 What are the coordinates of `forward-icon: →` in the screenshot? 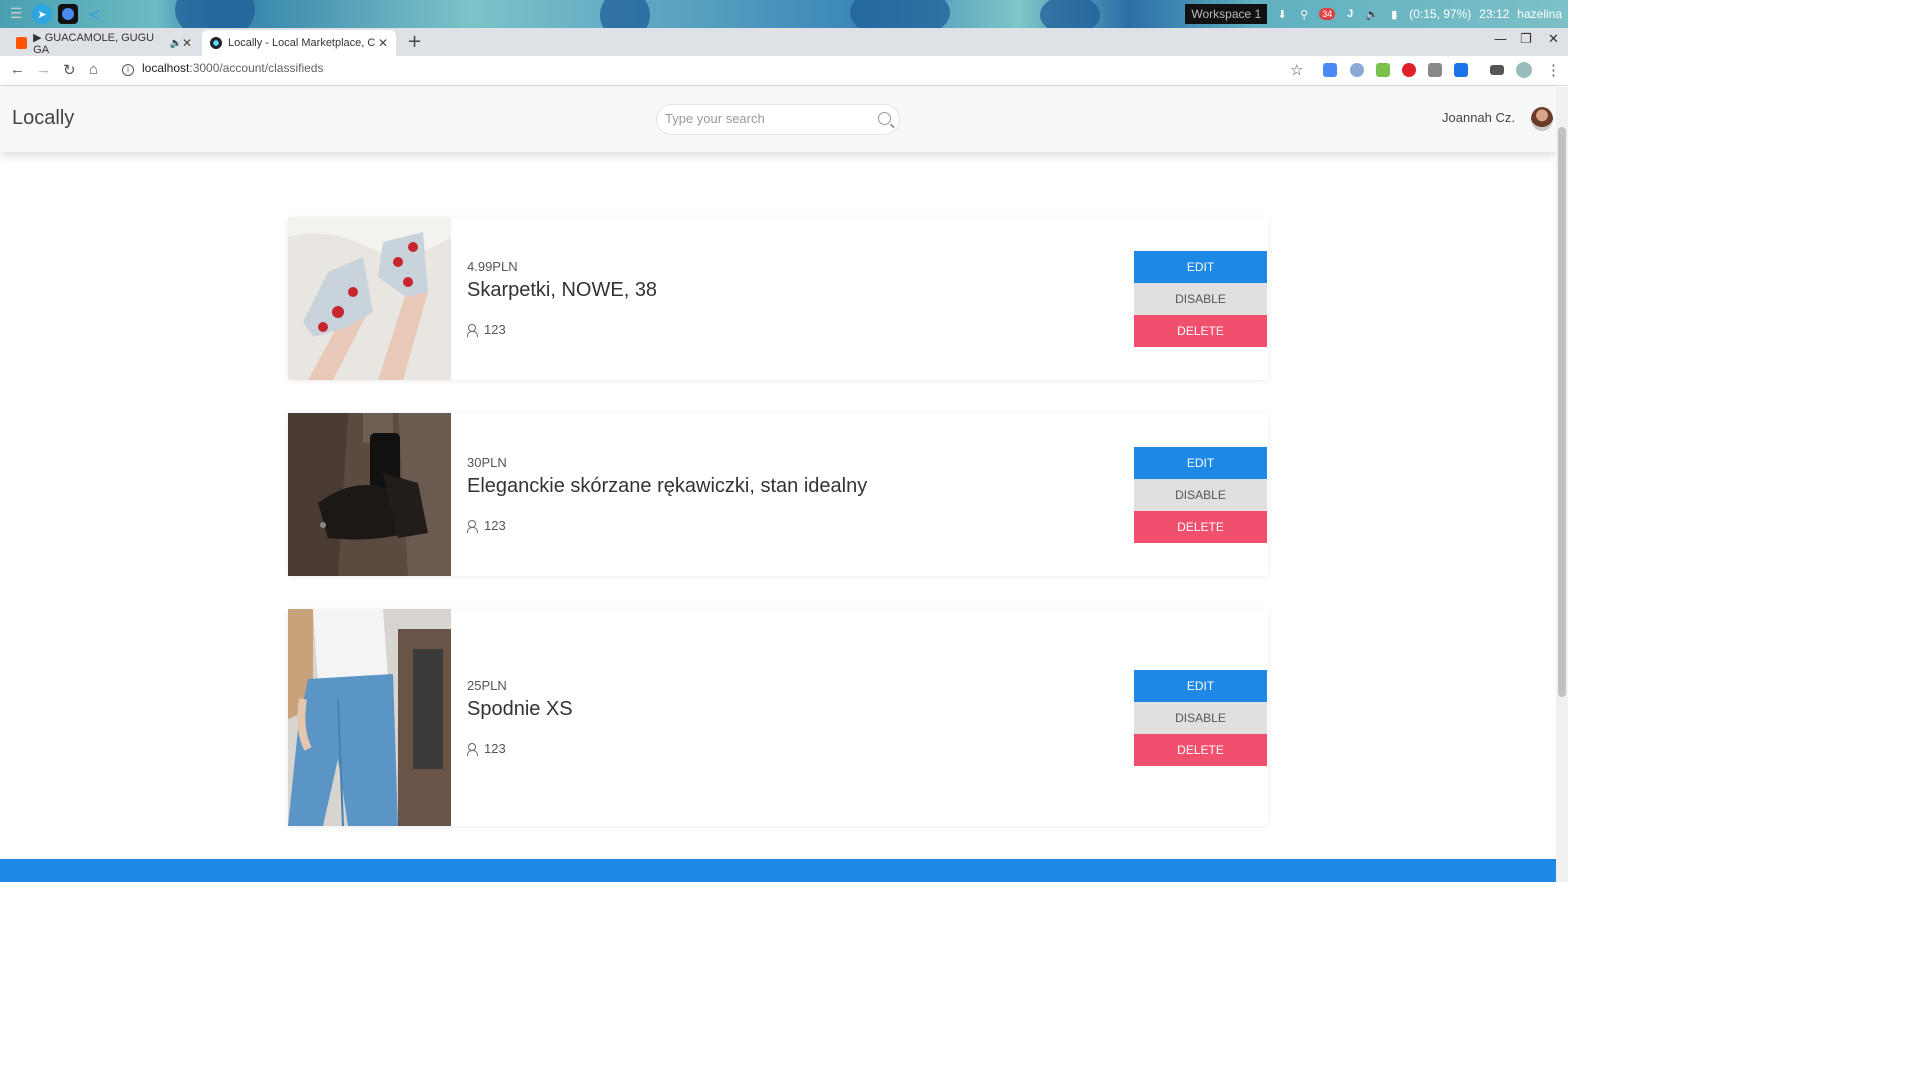 It's located at (43, 69).